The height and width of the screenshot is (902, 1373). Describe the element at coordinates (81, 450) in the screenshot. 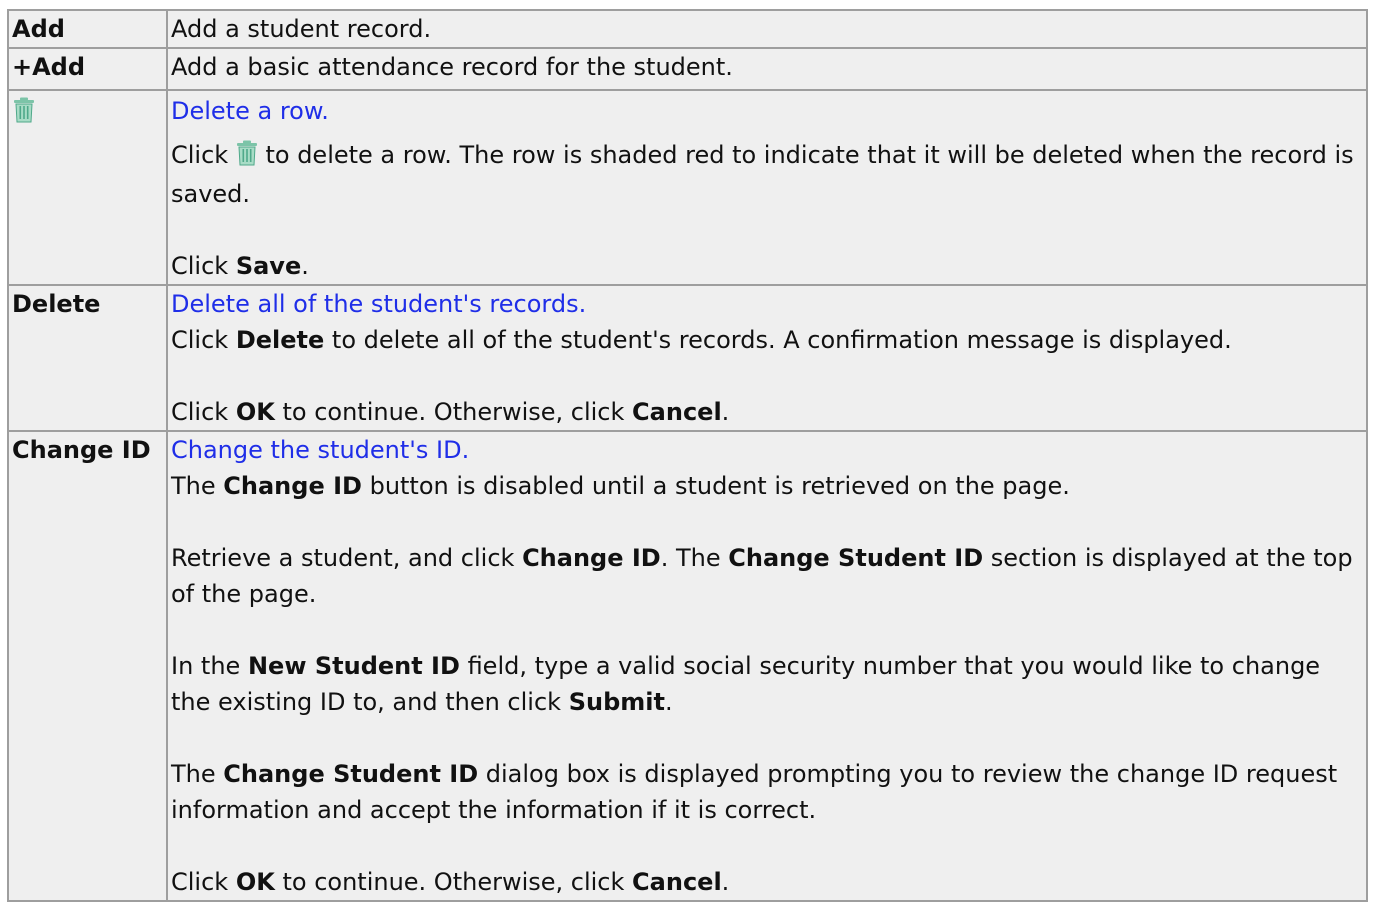

I see `change-id-label: Change ID` at that location.